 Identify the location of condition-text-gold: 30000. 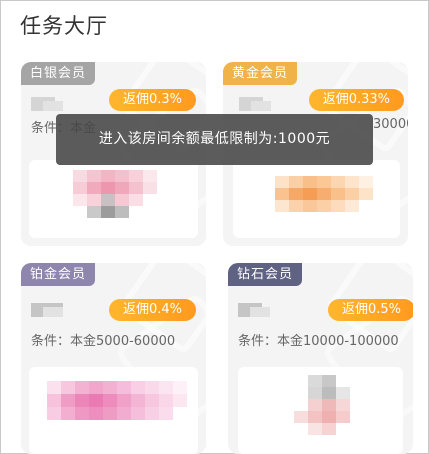
(390, 124).